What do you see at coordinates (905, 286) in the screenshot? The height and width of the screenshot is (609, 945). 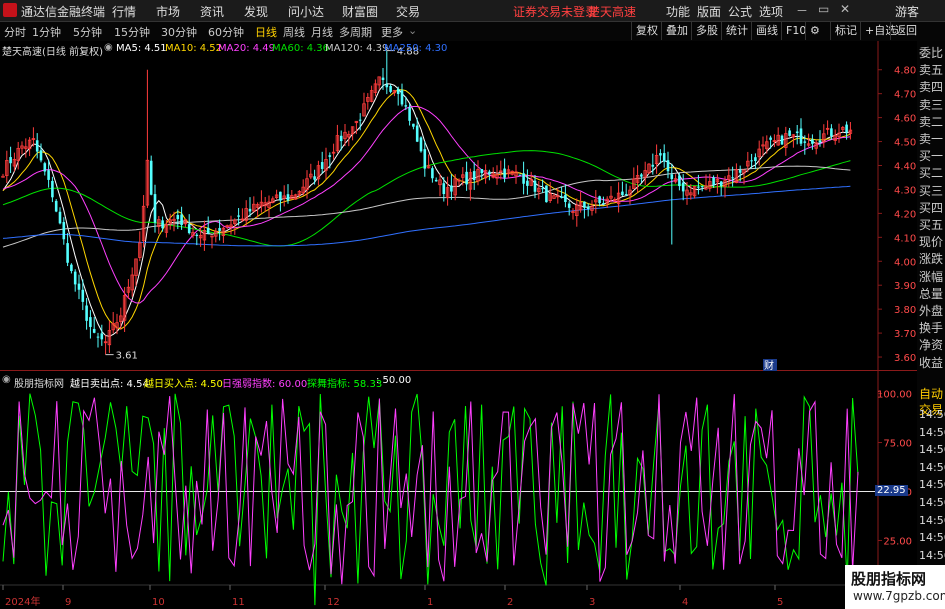 I see `price-tick-label: 3.90` at bounding box center [905, 286].